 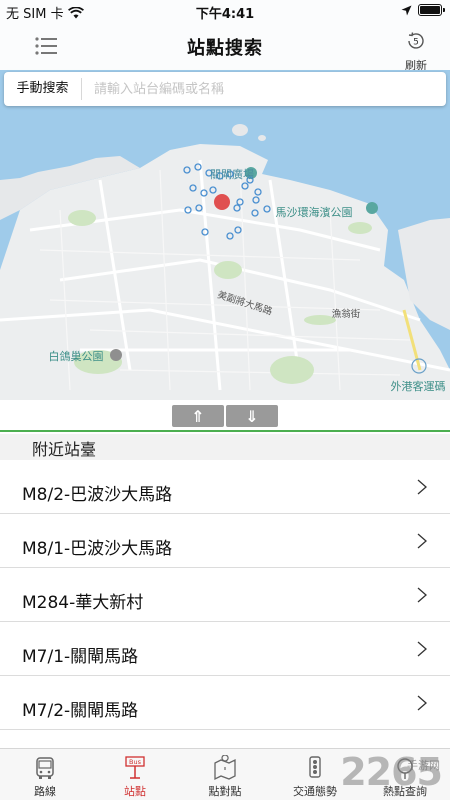 What do you see at coordinates (314, 212) in the screenshot?
I see `svg-text: 馬沙環海濱公園` at bounding box center [314, 212].